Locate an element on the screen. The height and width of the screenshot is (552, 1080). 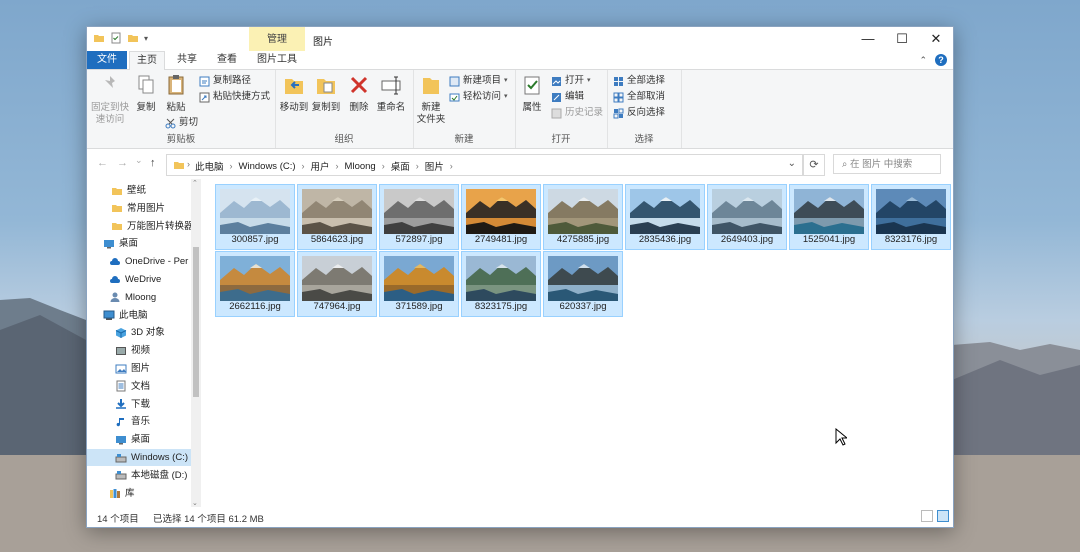
file-tile: 1525041.jpg is located at coordinates (829, 217).